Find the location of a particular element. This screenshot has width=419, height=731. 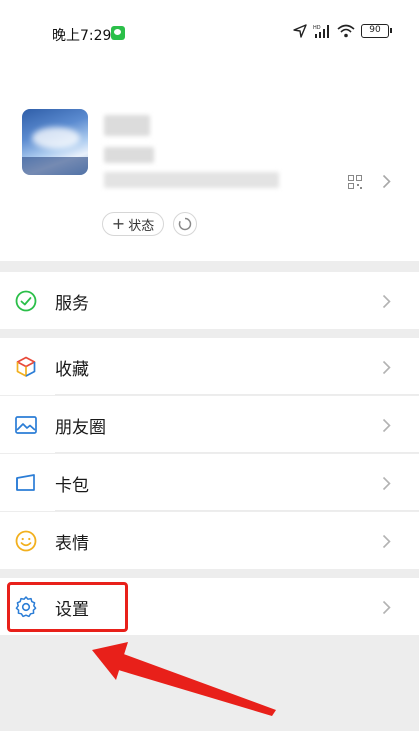

annotation-arrow is located at coordinates (184, 679).